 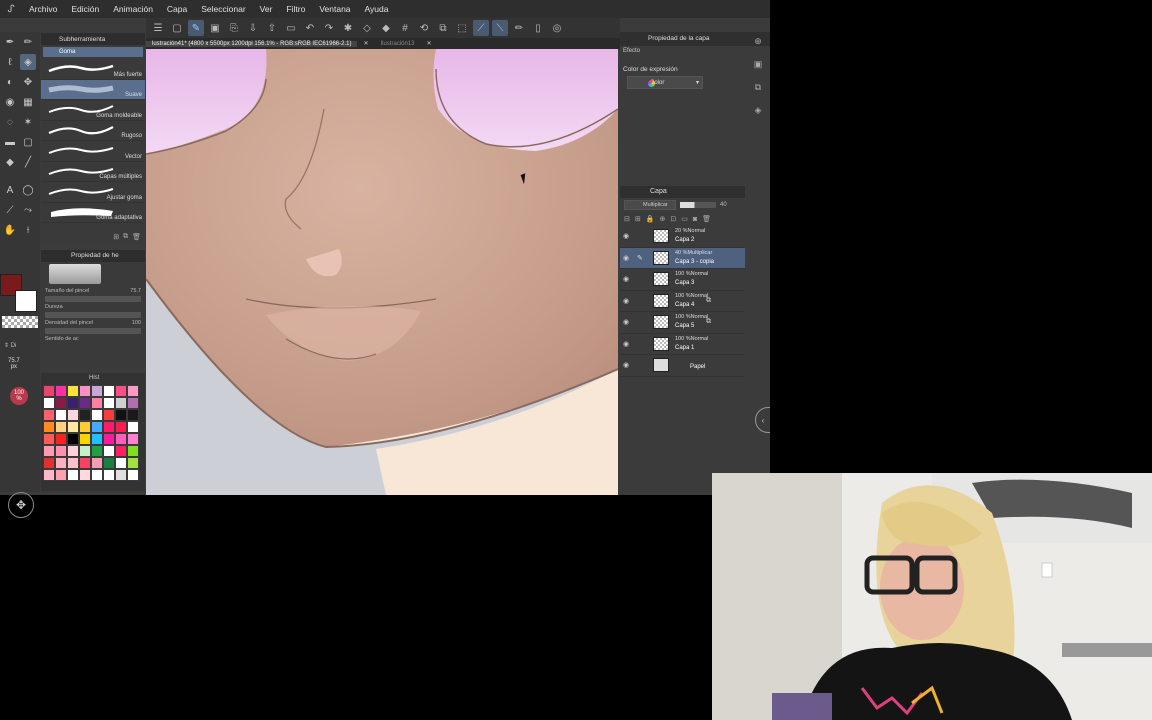 I want to click on hand-tool-icon: ✋, so click(x=10, y=230).